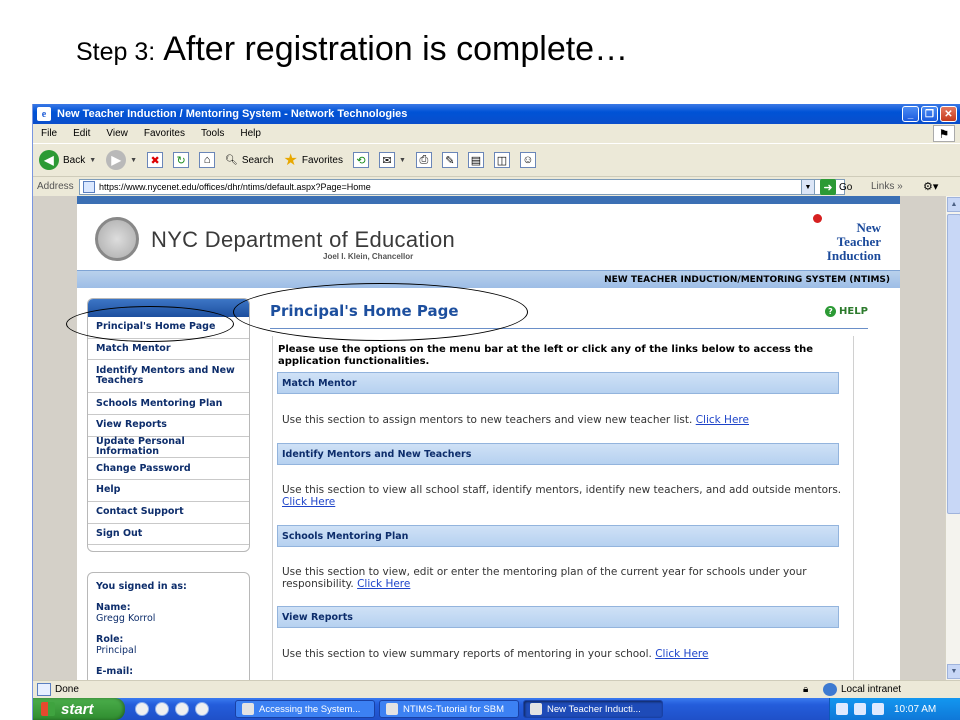 This screenshot has height=720, width=960. Describe the element at coordinates (496, 133) in the screenshot. I see `menu-bar: File Edit View Favorites Tools Help ⚑` at that location.